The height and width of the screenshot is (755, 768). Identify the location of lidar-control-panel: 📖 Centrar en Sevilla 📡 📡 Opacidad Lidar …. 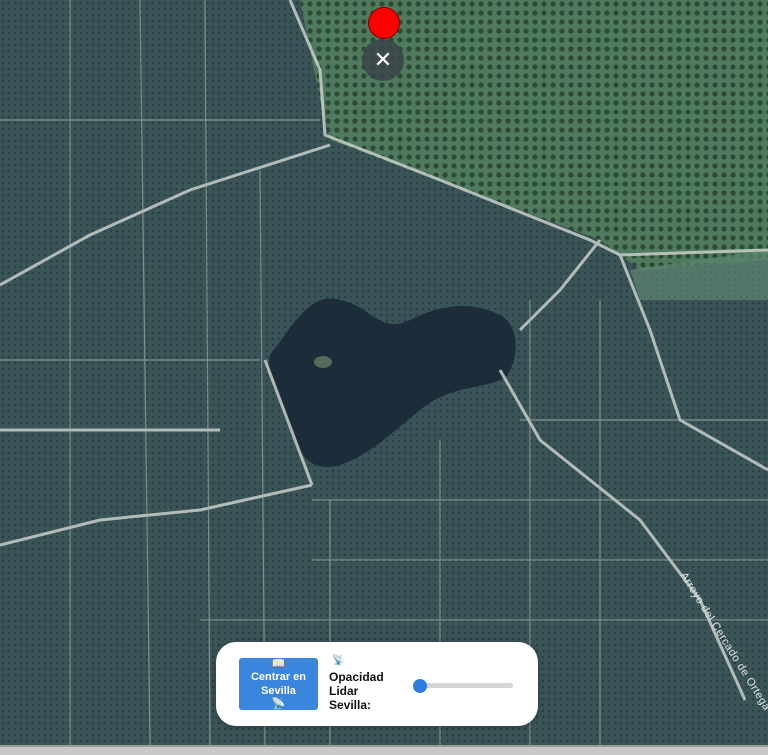
(377, 684).